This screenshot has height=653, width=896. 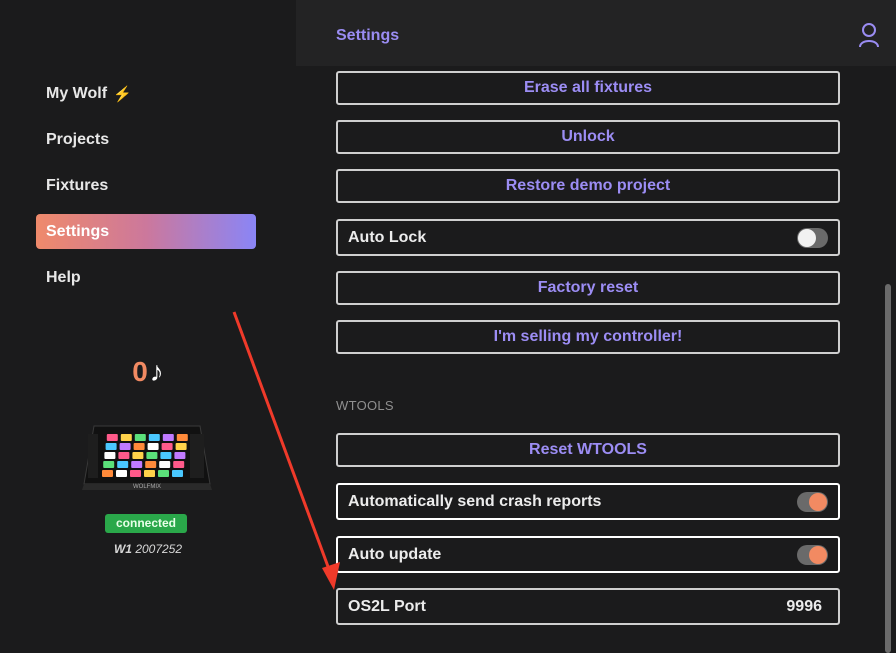 I want to click on sidebar-item-settings: Settings, so click(x=146, y=231).